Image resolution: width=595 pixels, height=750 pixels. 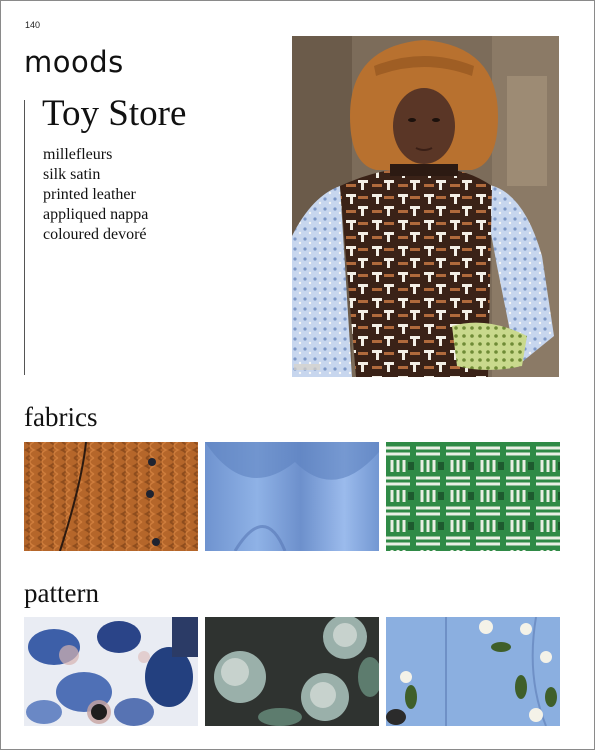 What do you see at coordinates (61, 593) in the screenshot?
I see `pattern-label: pattern` at bounding box center [61, 593].